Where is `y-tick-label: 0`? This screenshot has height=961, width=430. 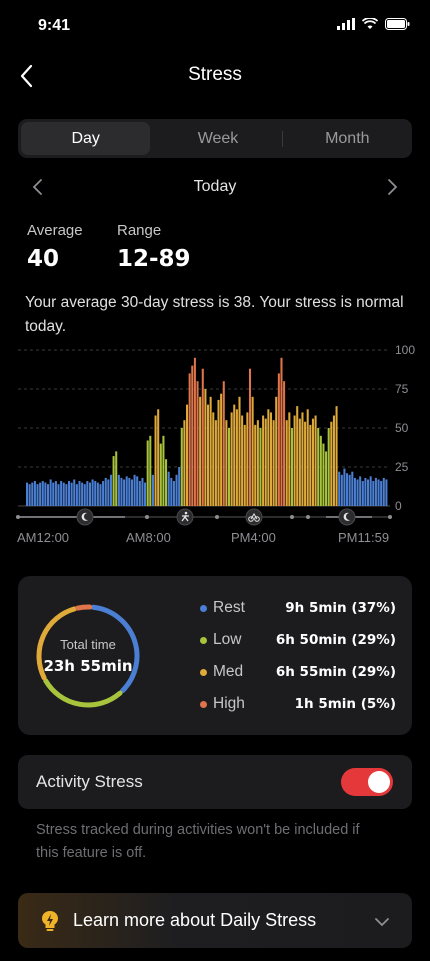 y-tick-label: 0 is located at coordinates (398, 506).